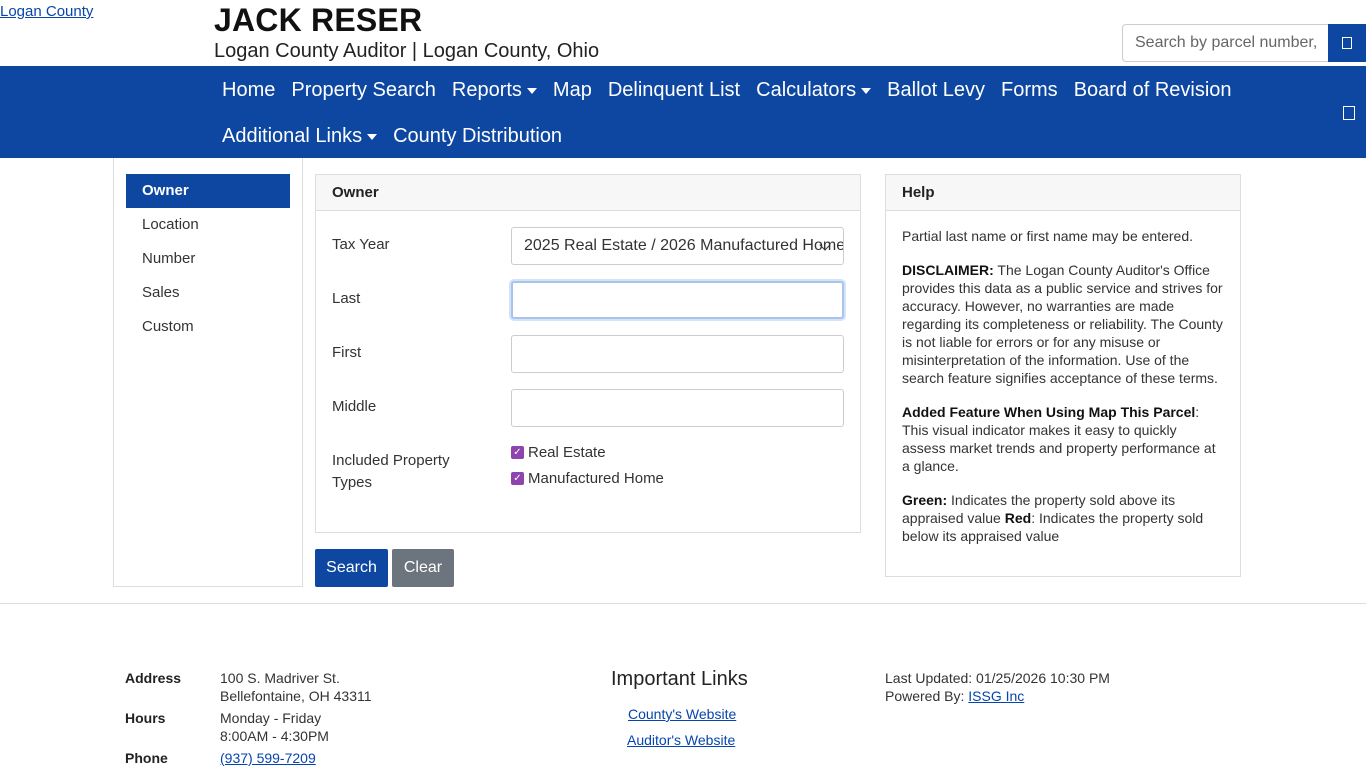 Image resolution: width=1366 pixels, height=768 pixels. I want to click on county-website-link: County's Website, so click(682, 714).